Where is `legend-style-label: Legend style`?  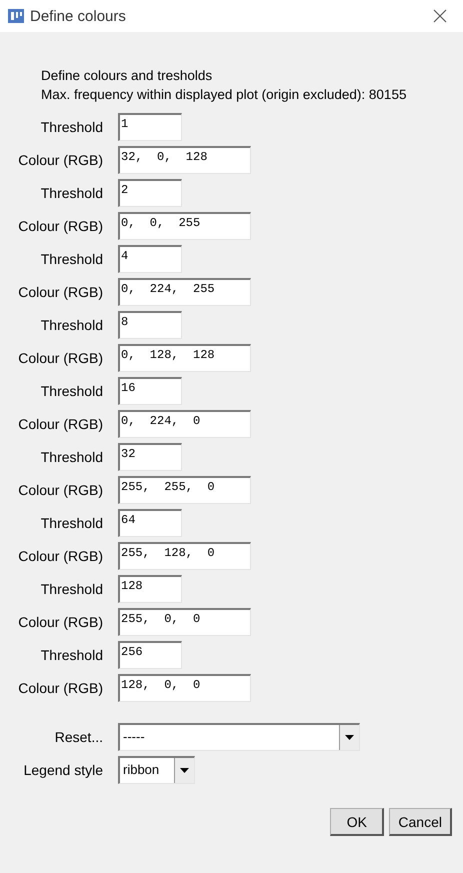 legend-style-label: Legend style is located at coordinates (62, 770).